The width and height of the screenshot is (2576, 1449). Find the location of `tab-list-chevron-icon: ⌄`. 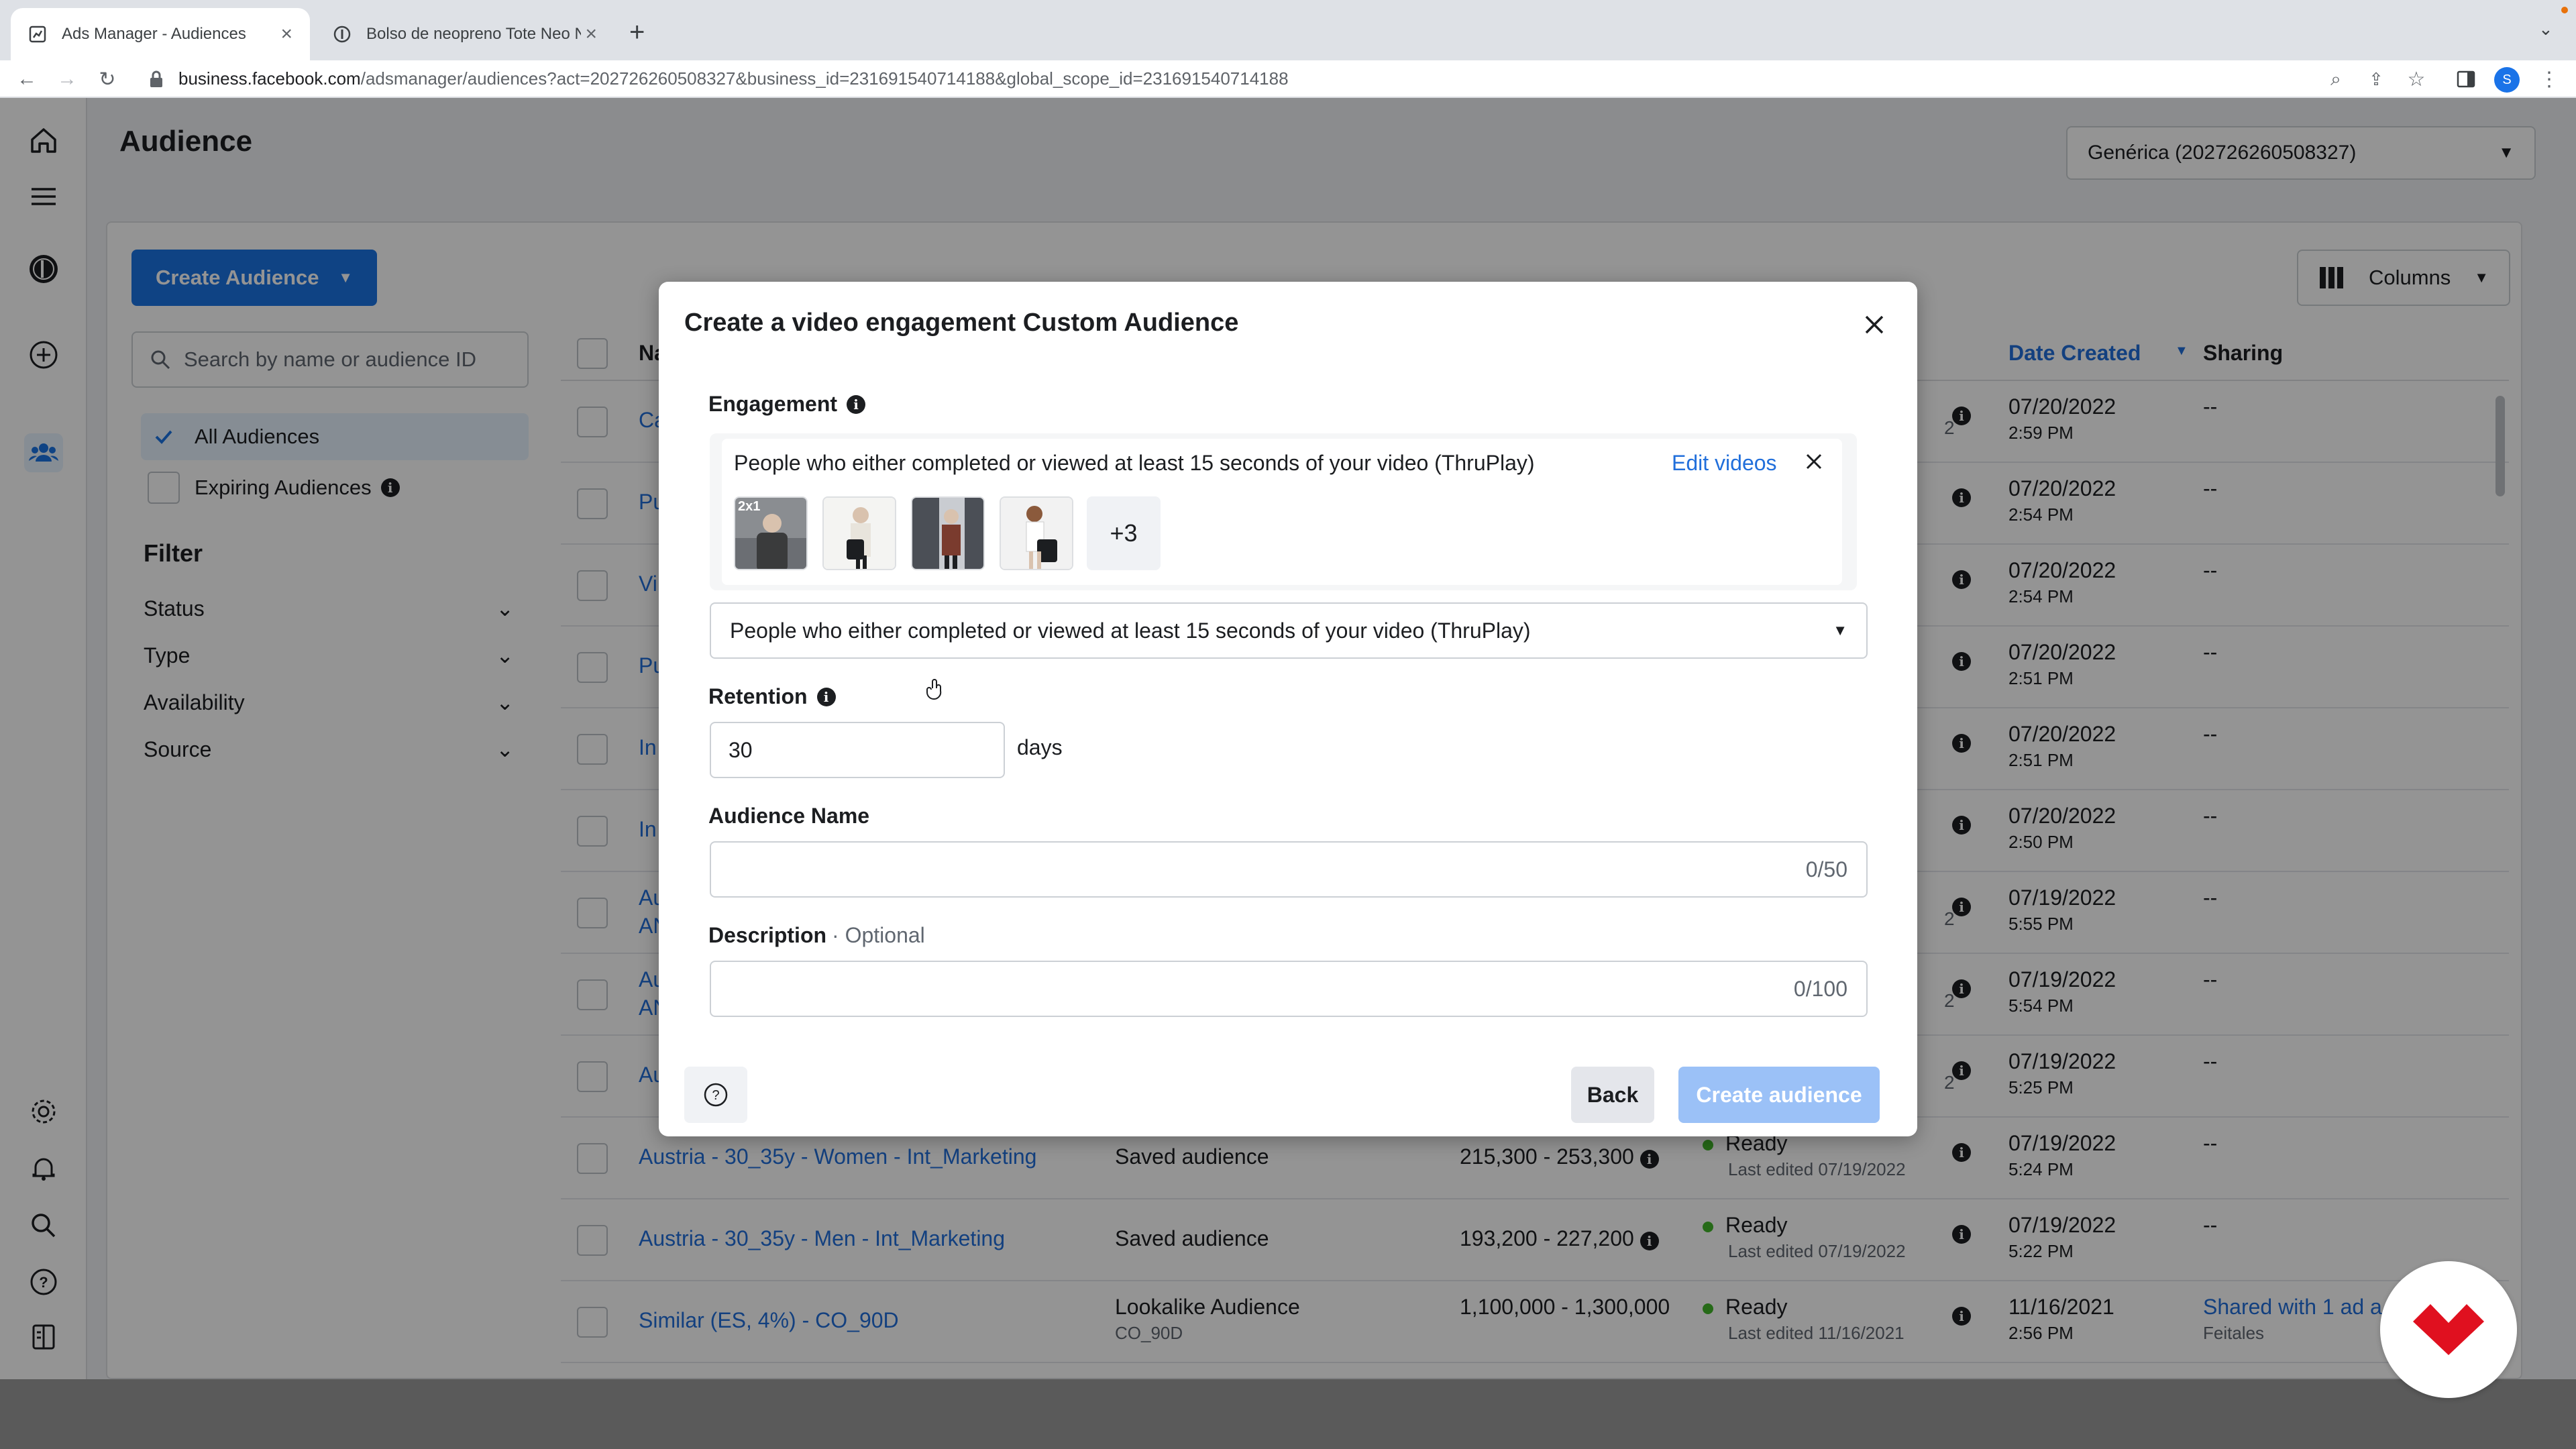

tab-list-chevron-icon: ⌄ is located at coordinates (2545, 29).